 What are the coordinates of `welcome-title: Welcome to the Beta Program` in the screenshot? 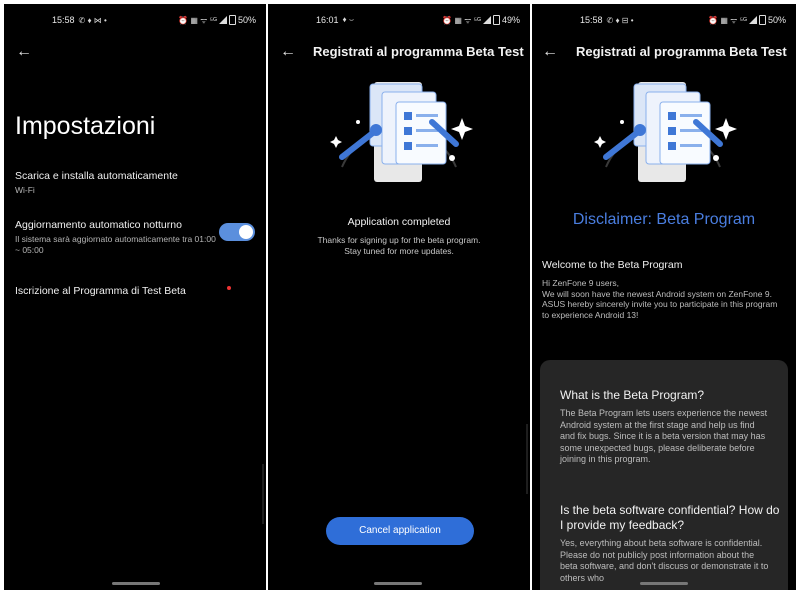 It's located at (612, 265).